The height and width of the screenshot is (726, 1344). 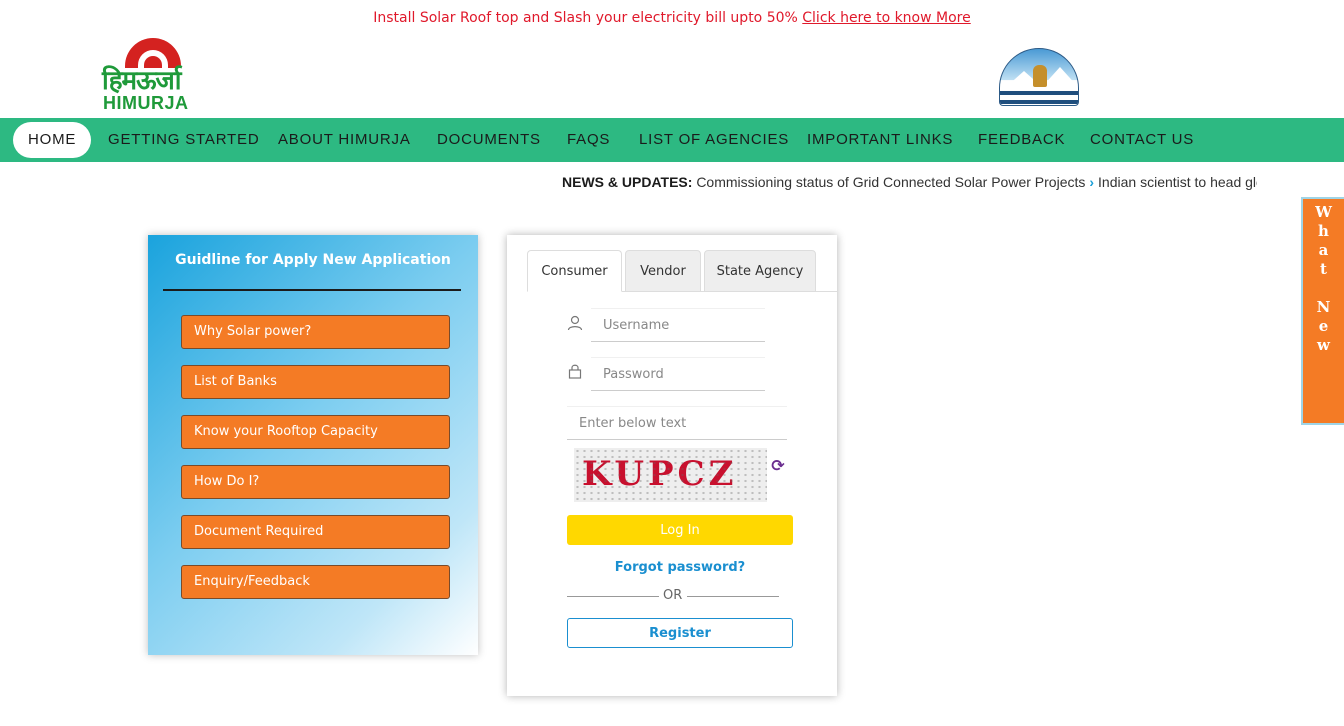 What do you see at coordinates (575, 323) in the screenshot?
I see `user-icon` at bounding box center [575, 323].